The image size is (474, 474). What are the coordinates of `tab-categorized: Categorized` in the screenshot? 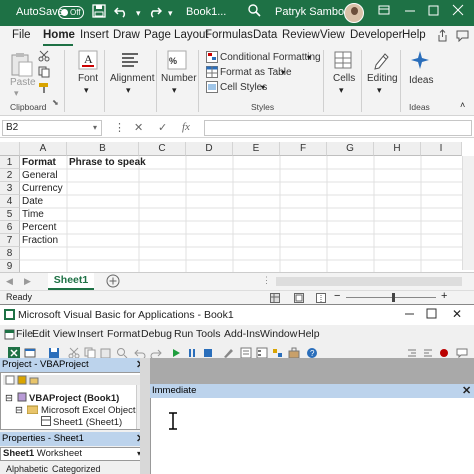 It's located at (76, 469).